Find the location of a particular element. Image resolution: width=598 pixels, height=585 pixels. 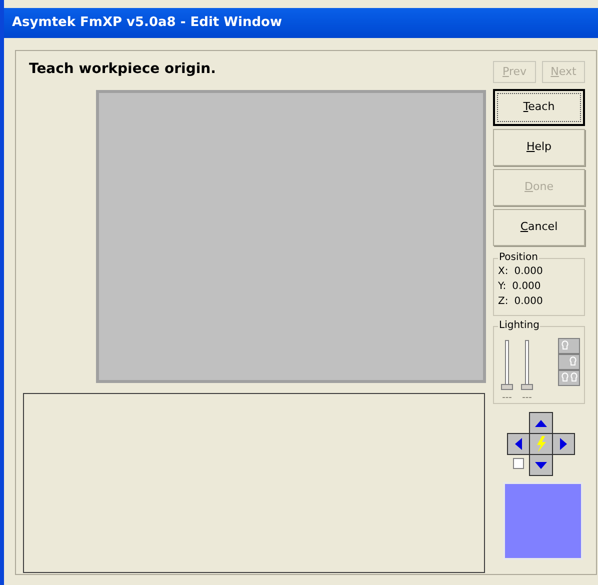

group-title: Position is located at coordinates (518, 258).